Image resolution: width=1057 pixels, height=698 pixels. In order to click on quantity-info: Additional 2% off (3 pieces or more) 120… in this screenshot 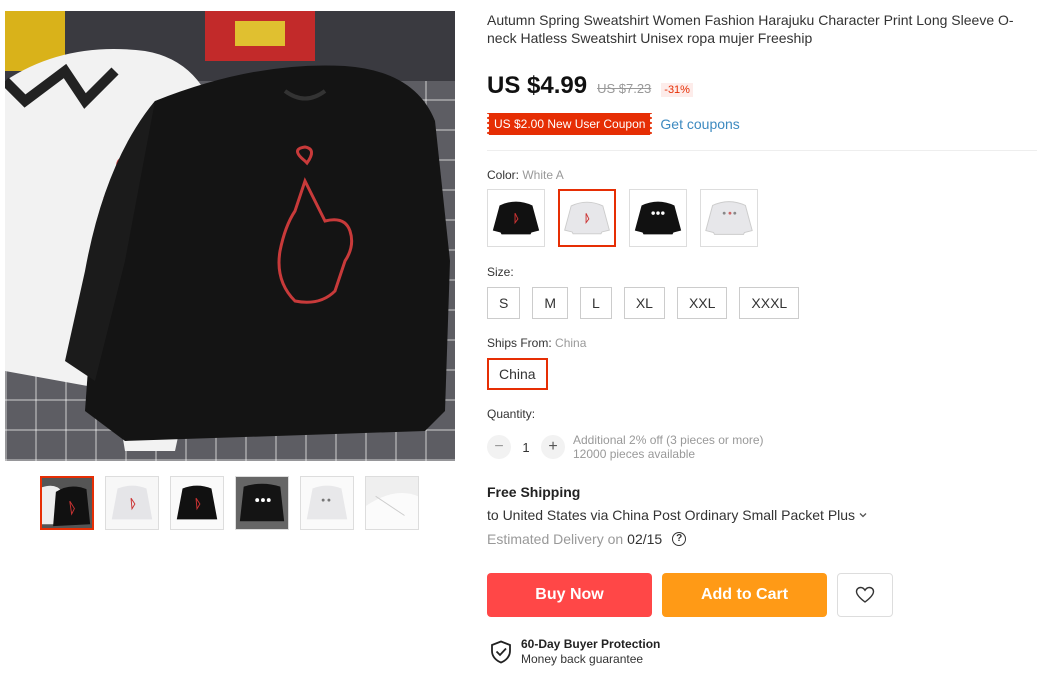, I will do `click(668, 447)`.